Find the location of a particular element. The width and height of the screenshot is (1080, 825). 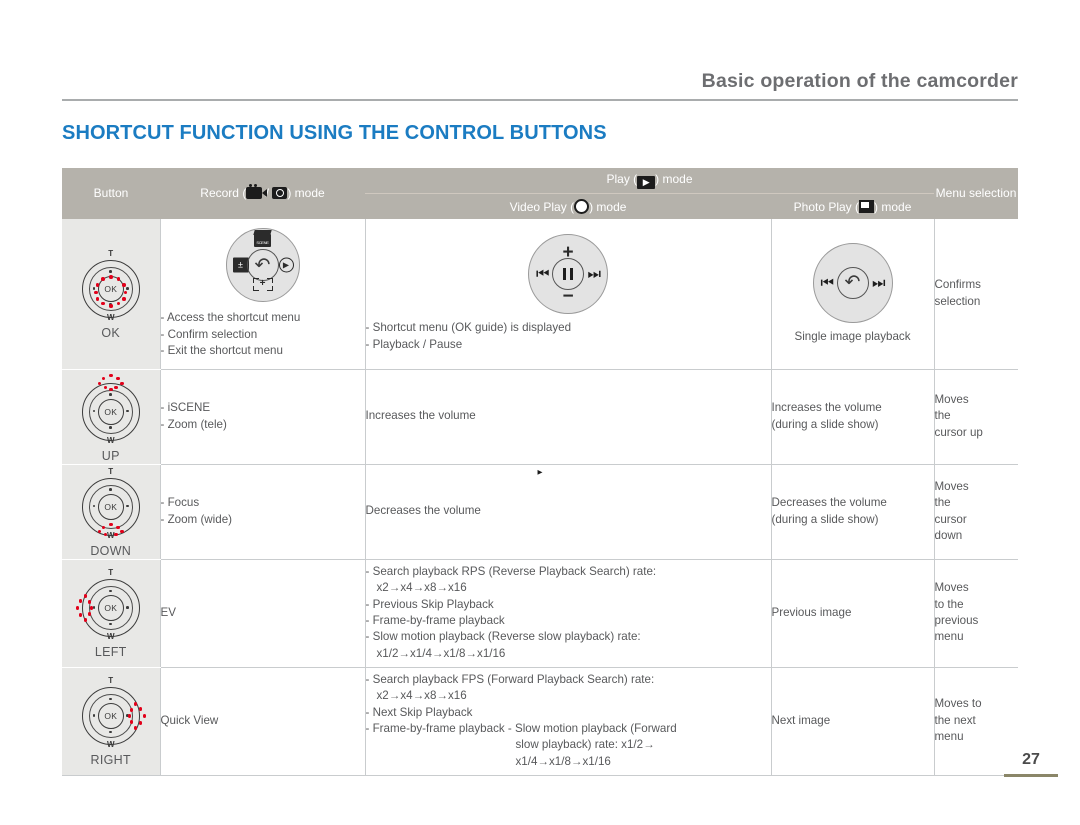

column-header-menu-selection: Menu selection is located at coordinates (976, 193).